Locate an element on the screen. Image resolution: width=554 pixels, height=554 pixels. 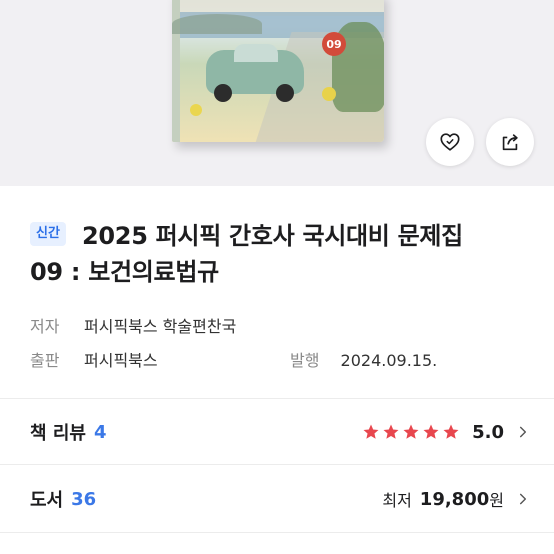
author-label: 저자 is located at coordinates (45, 326).